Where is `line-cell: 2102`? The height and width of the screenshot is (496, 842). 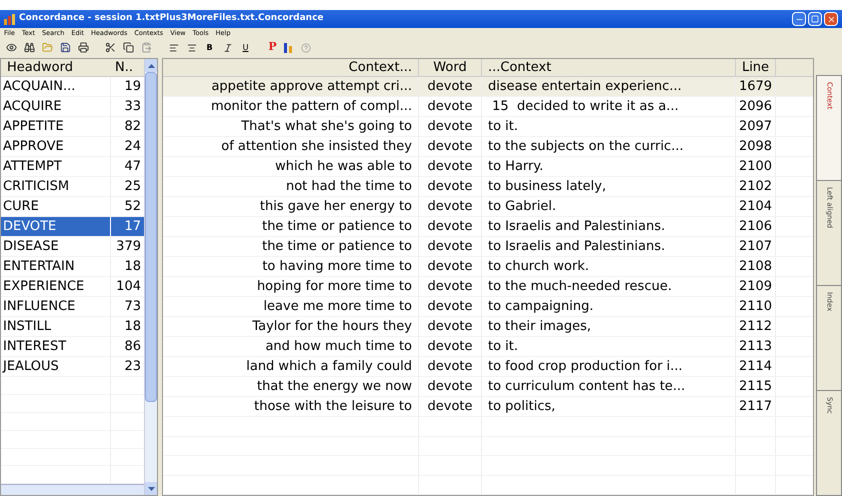
line-cell: 2102 is located at coordinates (756, 186).